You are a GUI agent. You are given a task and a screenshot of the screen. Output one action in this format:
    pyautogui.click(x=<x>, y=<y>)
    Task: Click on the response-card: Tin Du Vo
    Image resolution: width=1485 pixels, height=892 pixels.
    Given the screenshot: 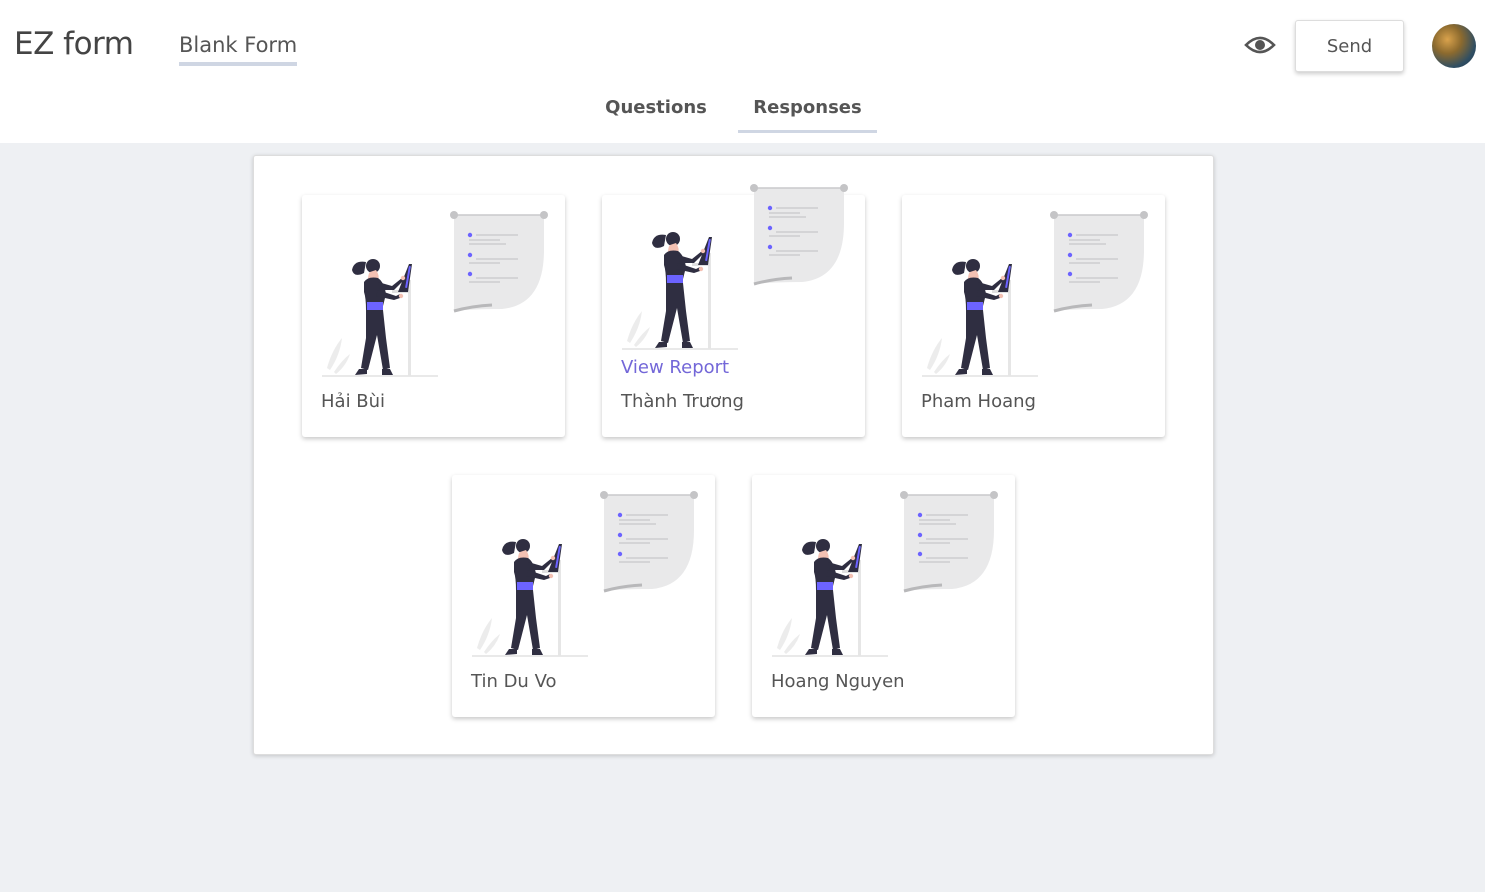 What is the action you would take?
    pyautogui.click(x=583, y=596)
    